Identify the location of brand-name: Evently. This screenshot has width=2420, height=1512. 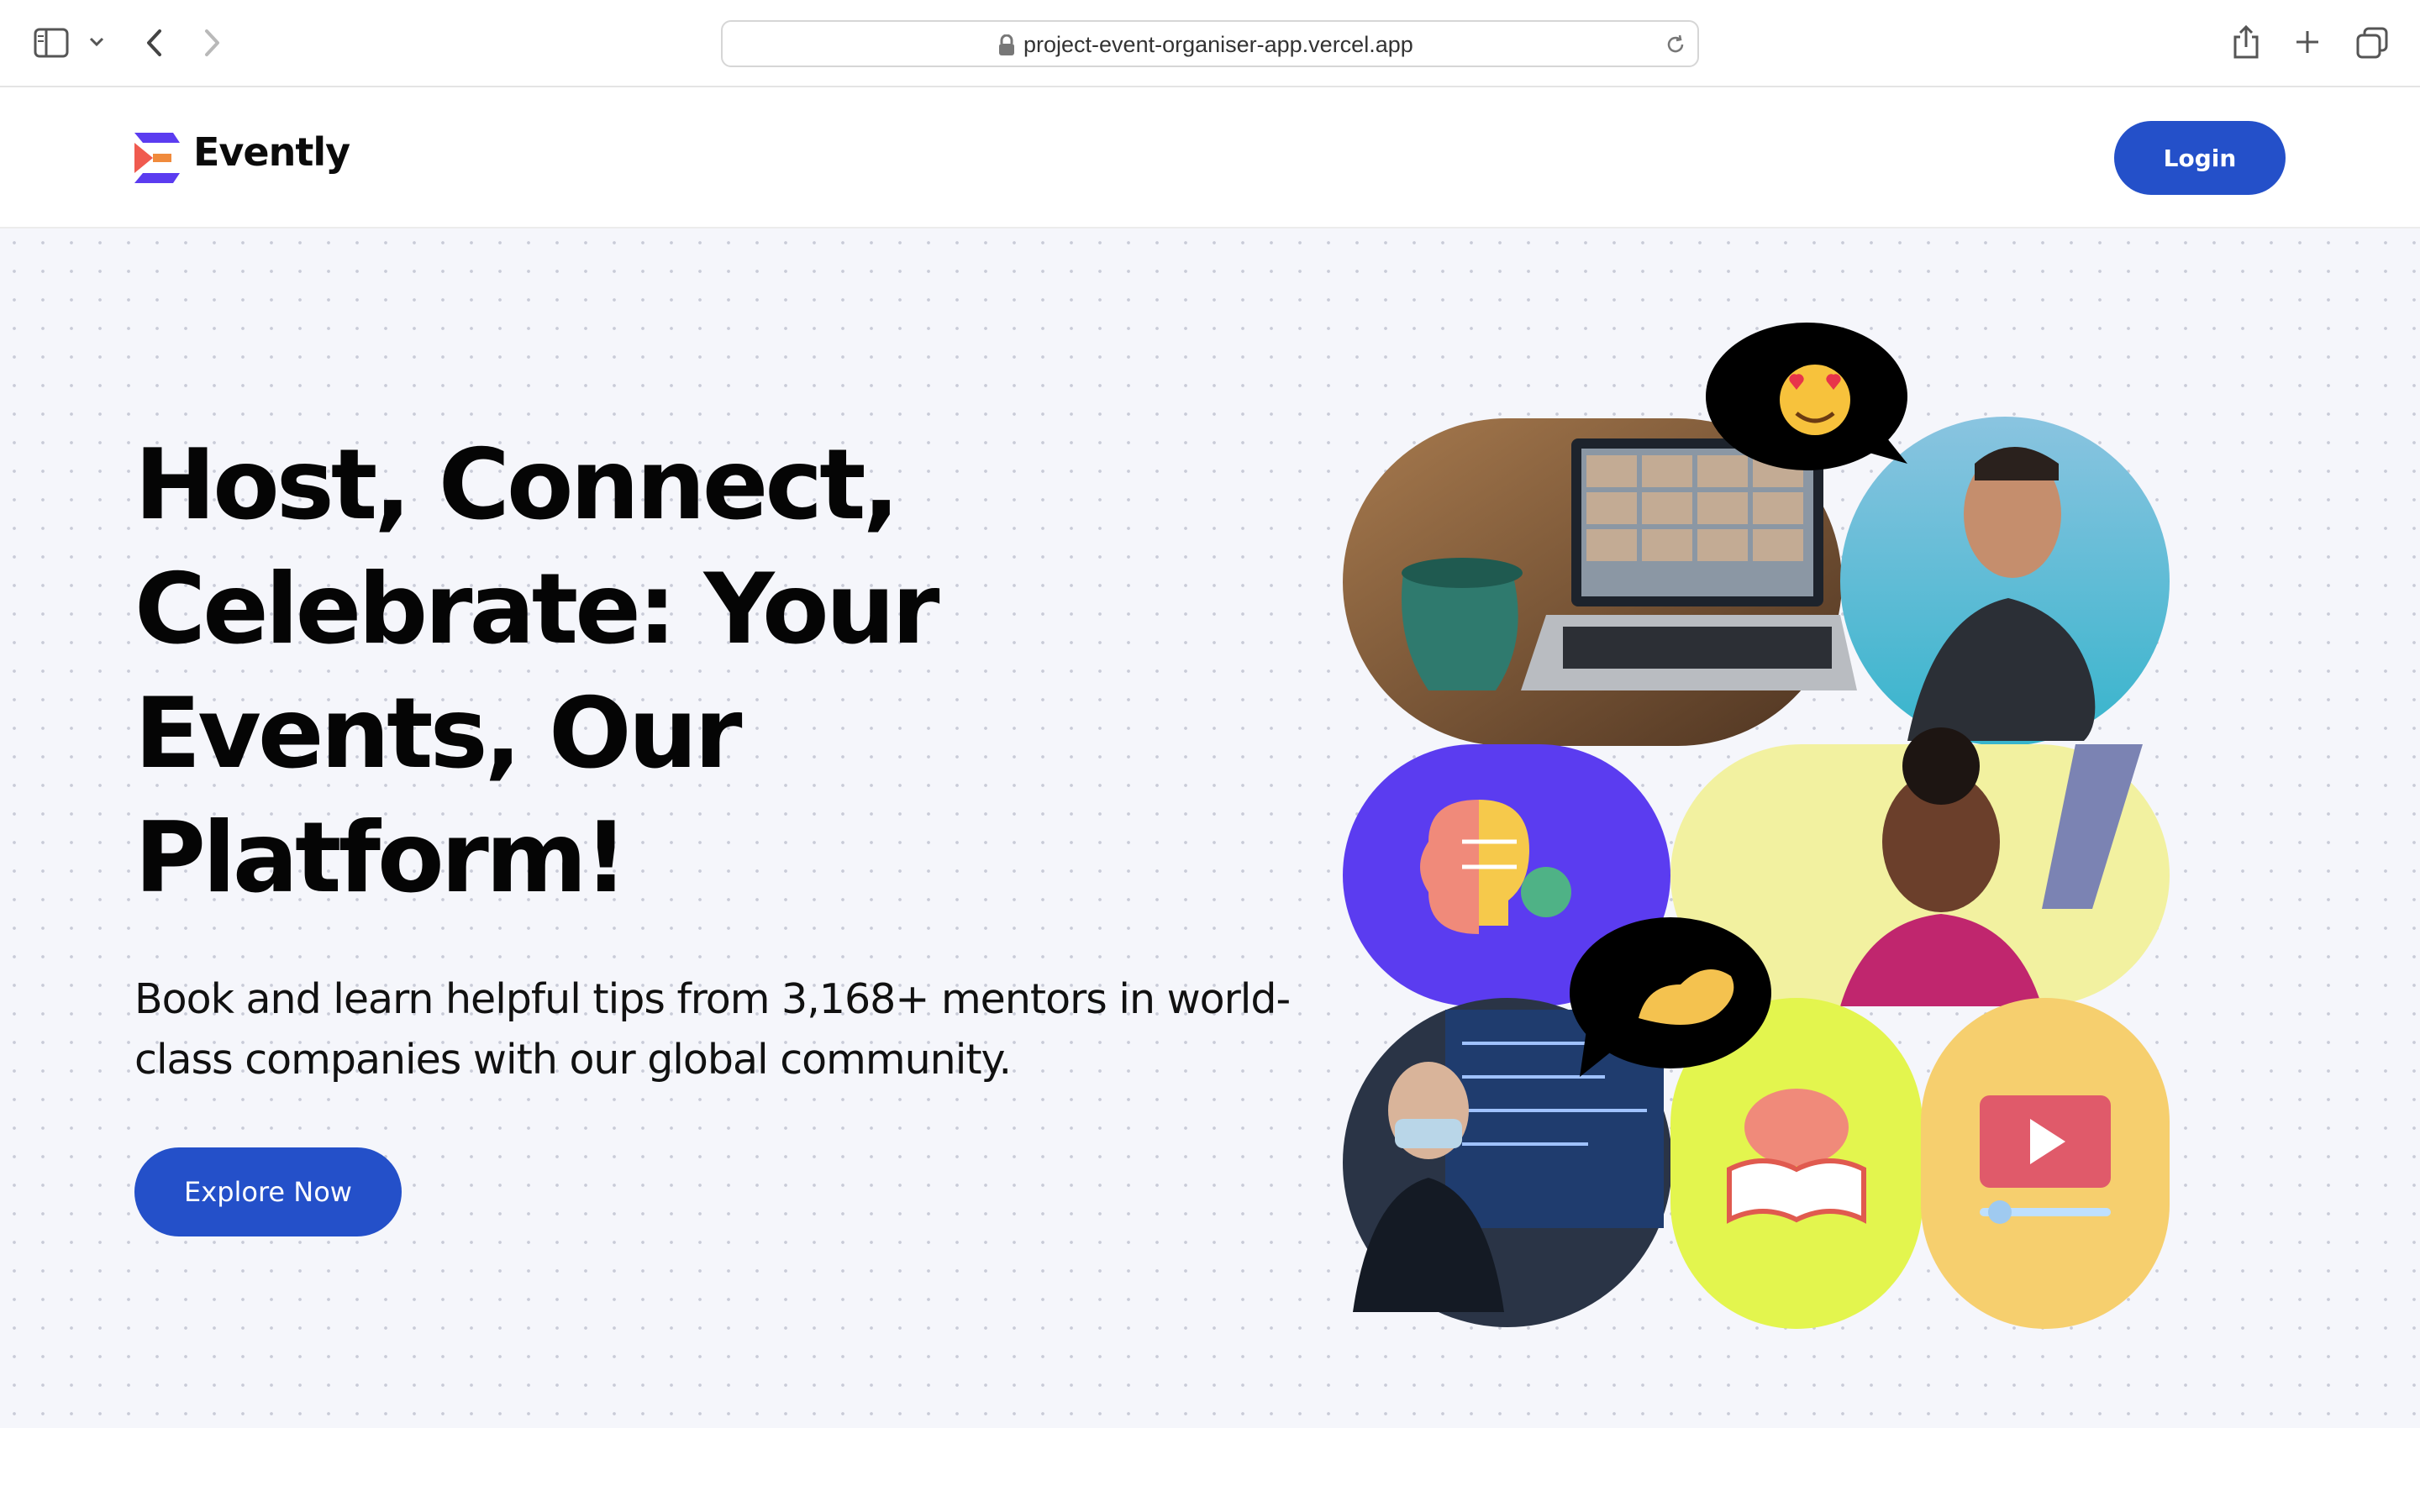
(271, 152).